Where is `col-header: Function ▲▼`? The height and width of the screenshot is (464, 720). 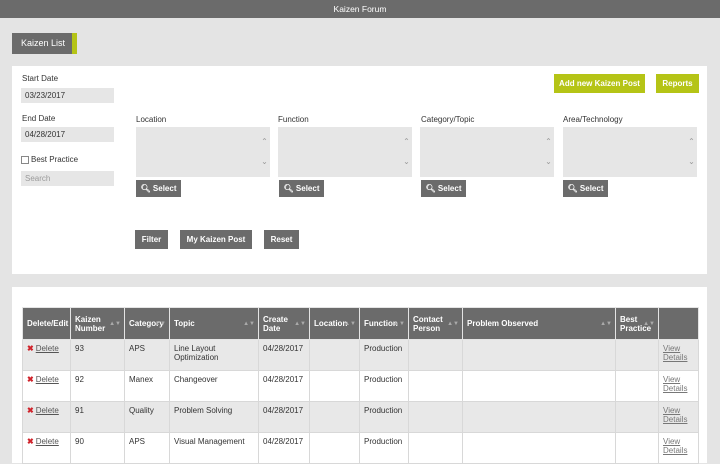 col-header: Function ▲▼ is located at coordinates (384, 323).